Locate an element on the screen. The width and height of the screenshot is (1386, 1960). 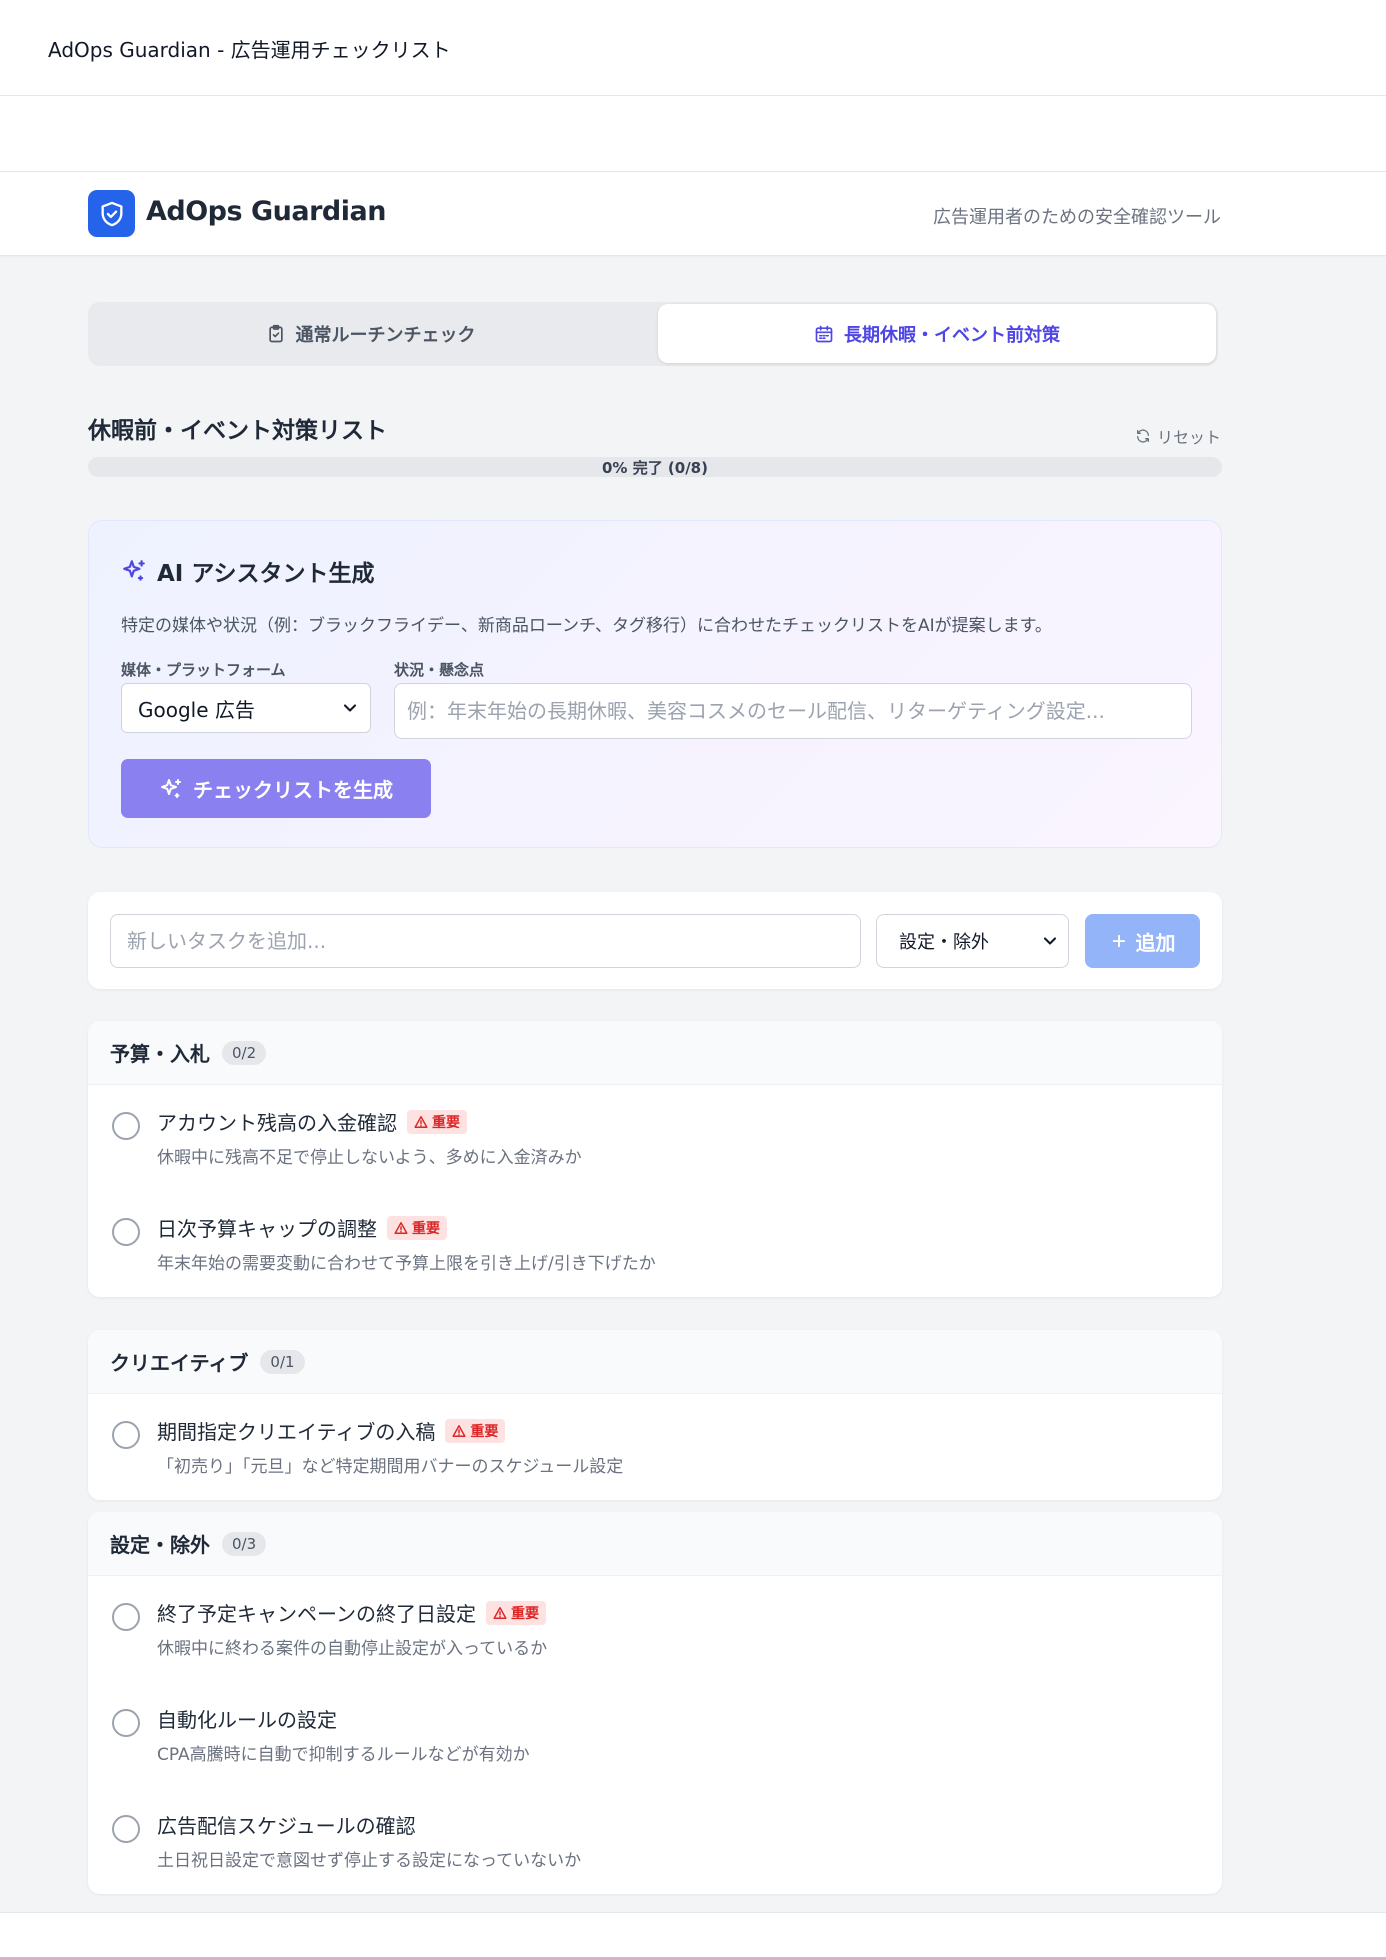
generate-checklist-button: チェックリストを生成 is located at coordinates (276, 788).